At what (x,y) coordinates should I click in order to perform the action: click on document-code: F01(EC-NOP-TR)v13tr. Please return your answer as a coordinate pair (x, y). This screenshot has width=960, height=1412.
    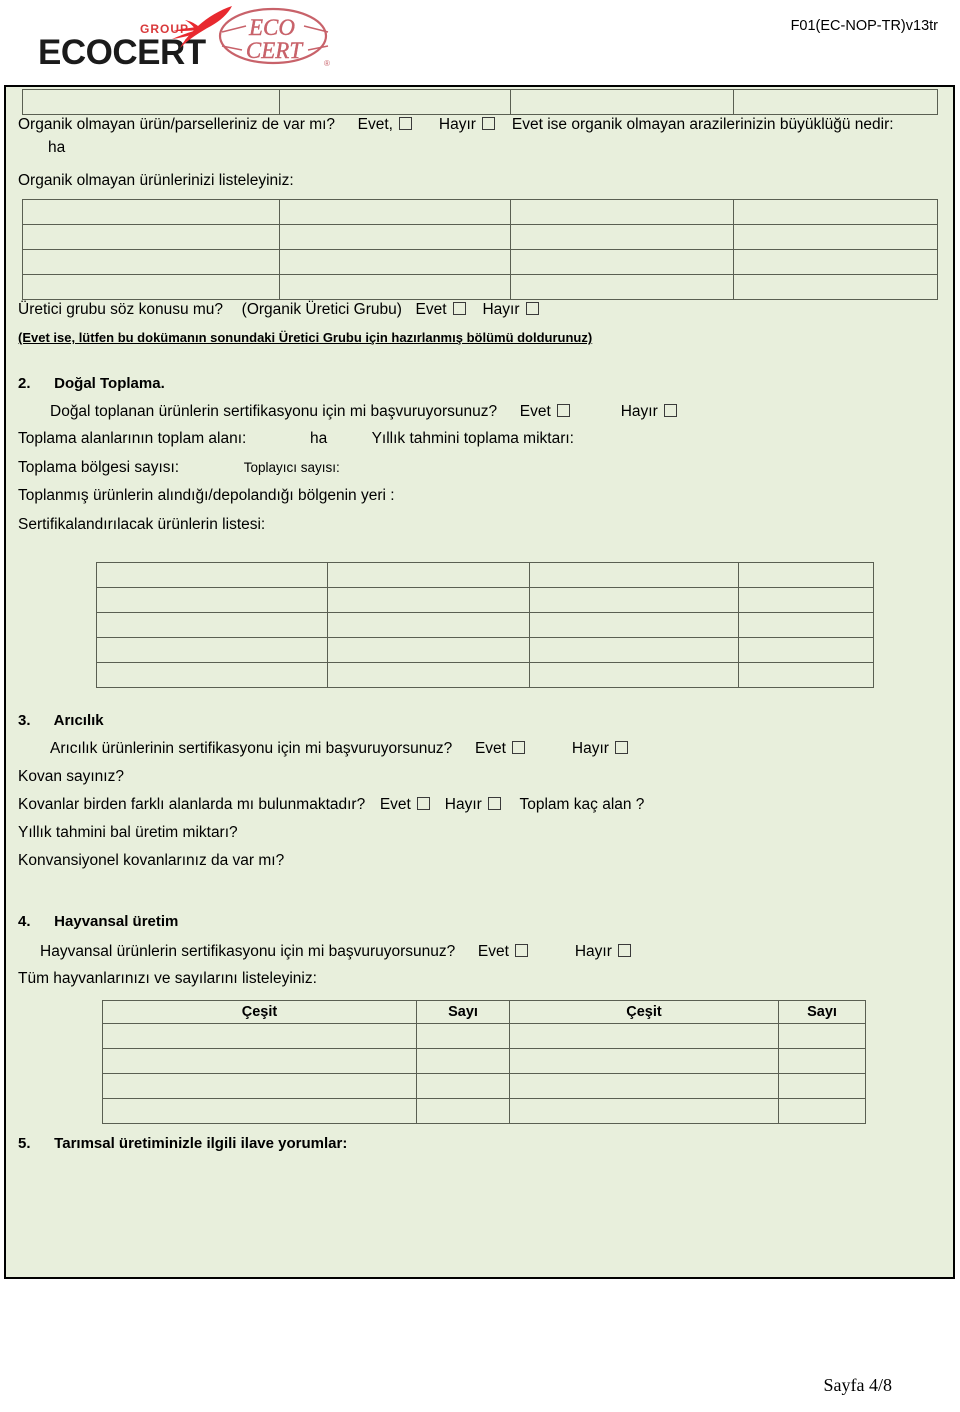
    Looking at the image, I should click on (864, 26).